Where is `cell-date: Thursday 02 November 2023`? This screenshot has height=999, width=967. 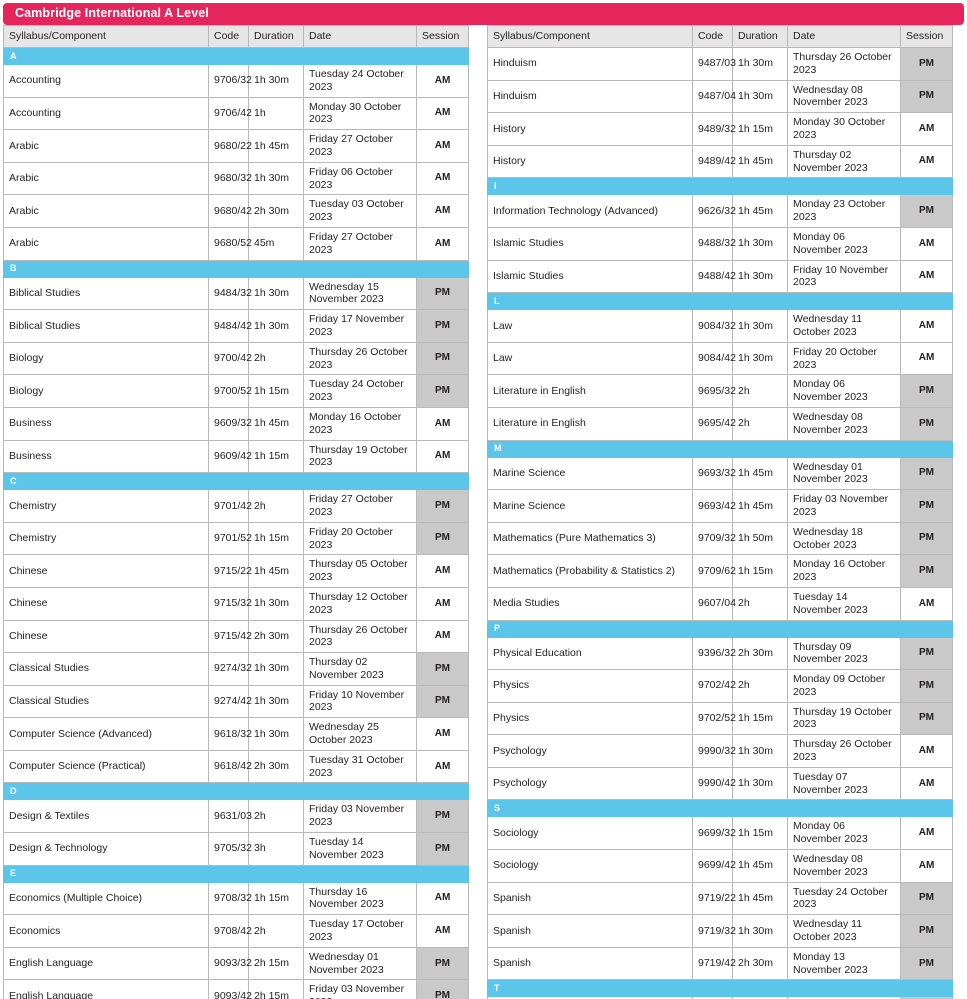 cell-date: Thursday 02 November 2023 is located at coordinates (844, 161).